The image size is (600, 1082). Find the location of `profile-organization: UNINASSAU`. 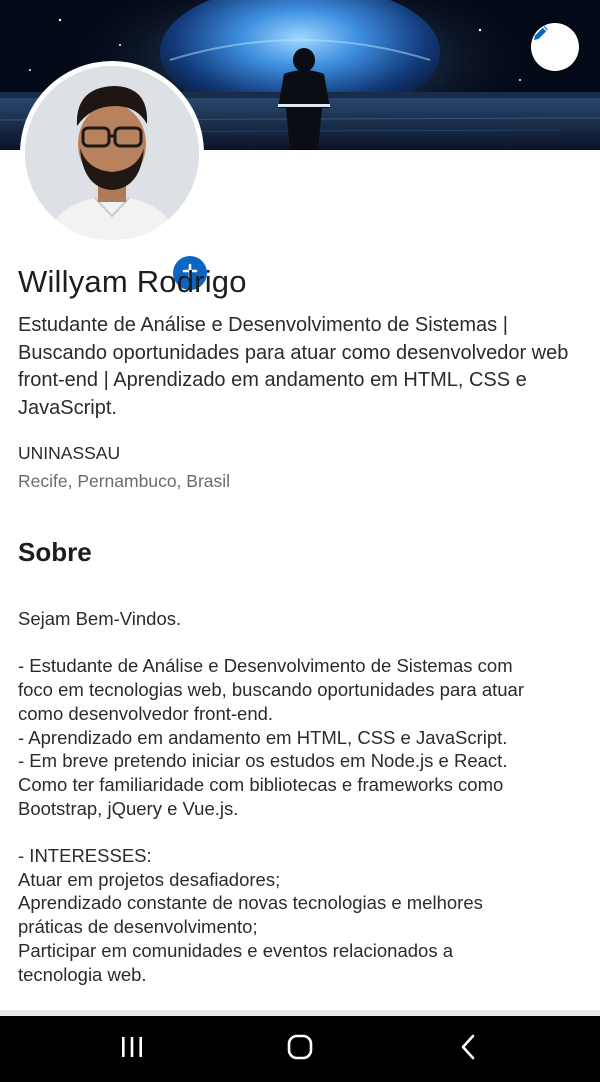

profile-organization: UNINASSAU is located at coordinates (69, 453).